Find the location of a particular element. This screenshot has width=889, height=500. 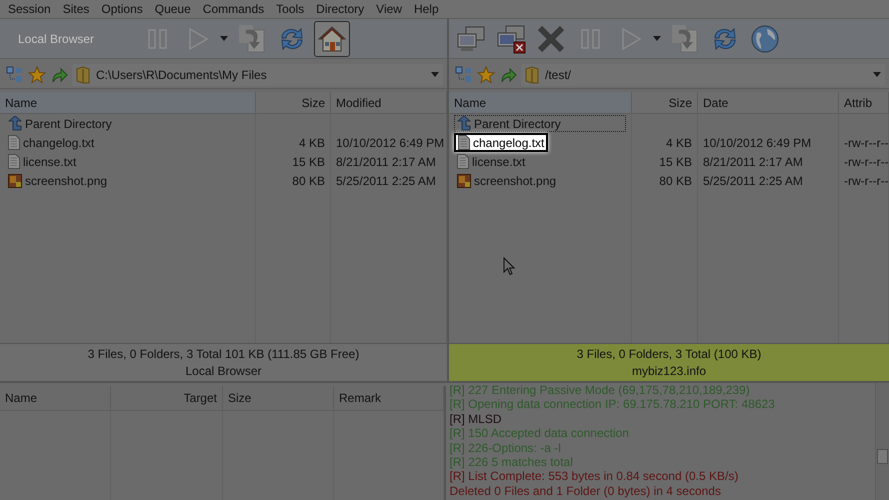

status-text: 3 Files, 0 Folders, 3 Total (100 KB) is located at coordinates (669, 354).